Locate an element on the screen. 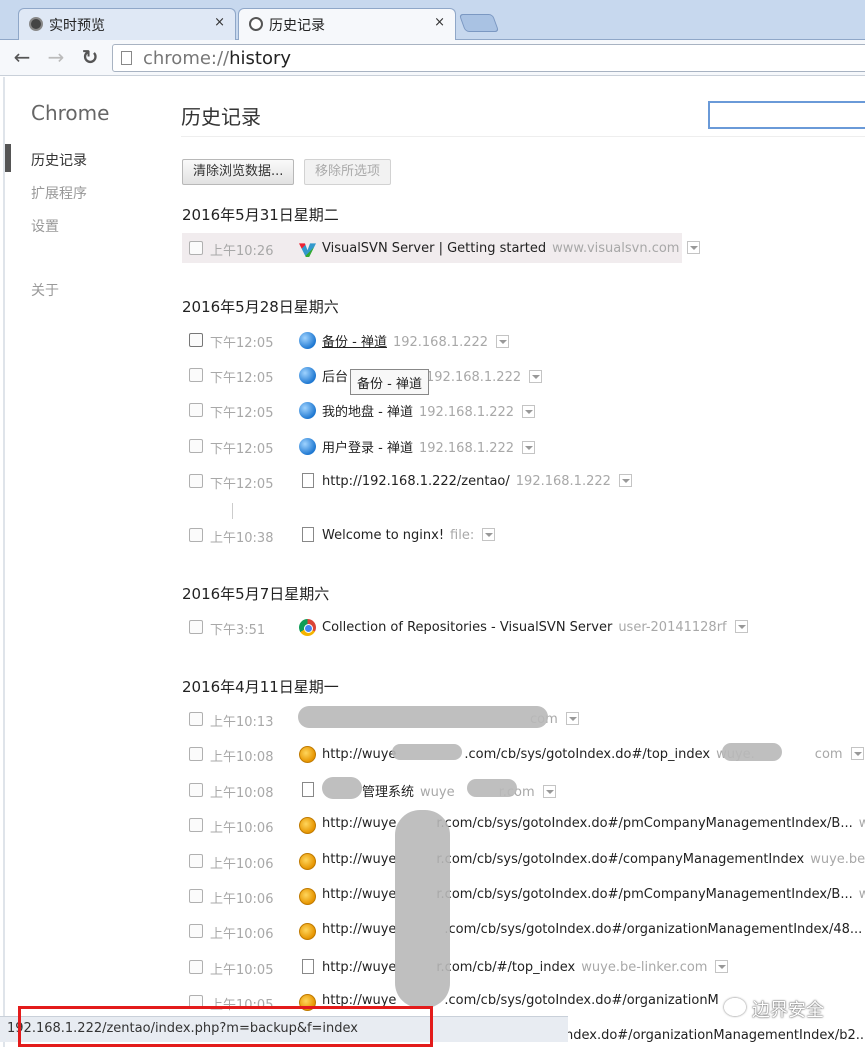 This screenshot has width=865, height=1047. new-tab-button is located at coordinates (479, 23).